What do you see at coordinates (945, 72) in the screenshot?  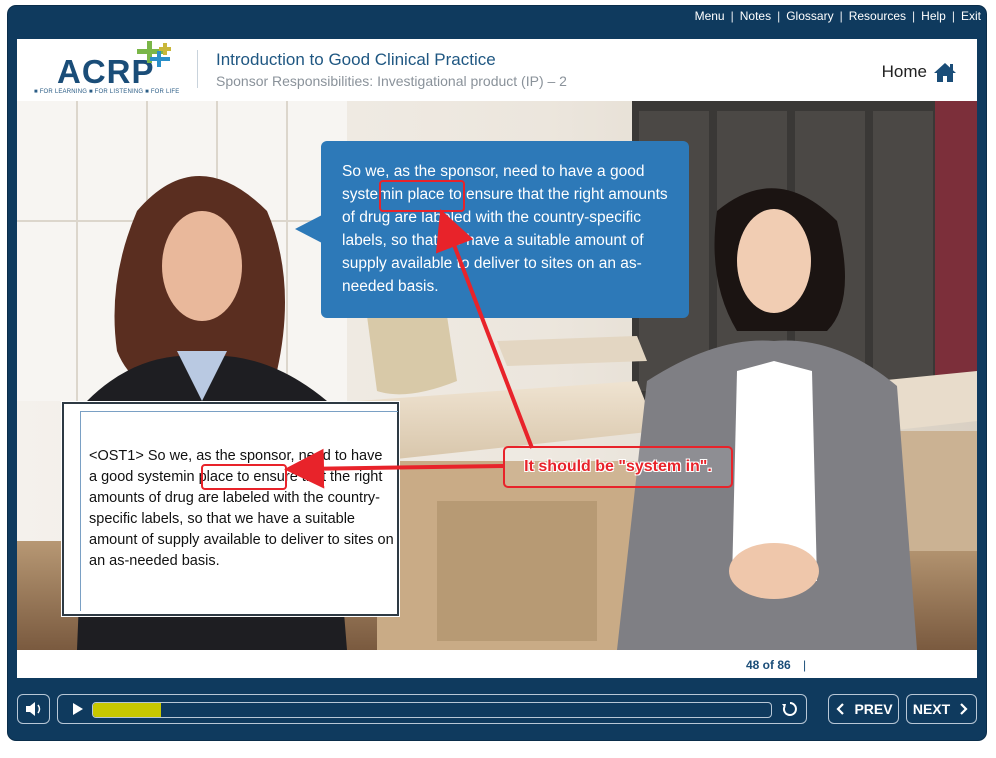 I see `home-icon` at bounding box center [945, 72].